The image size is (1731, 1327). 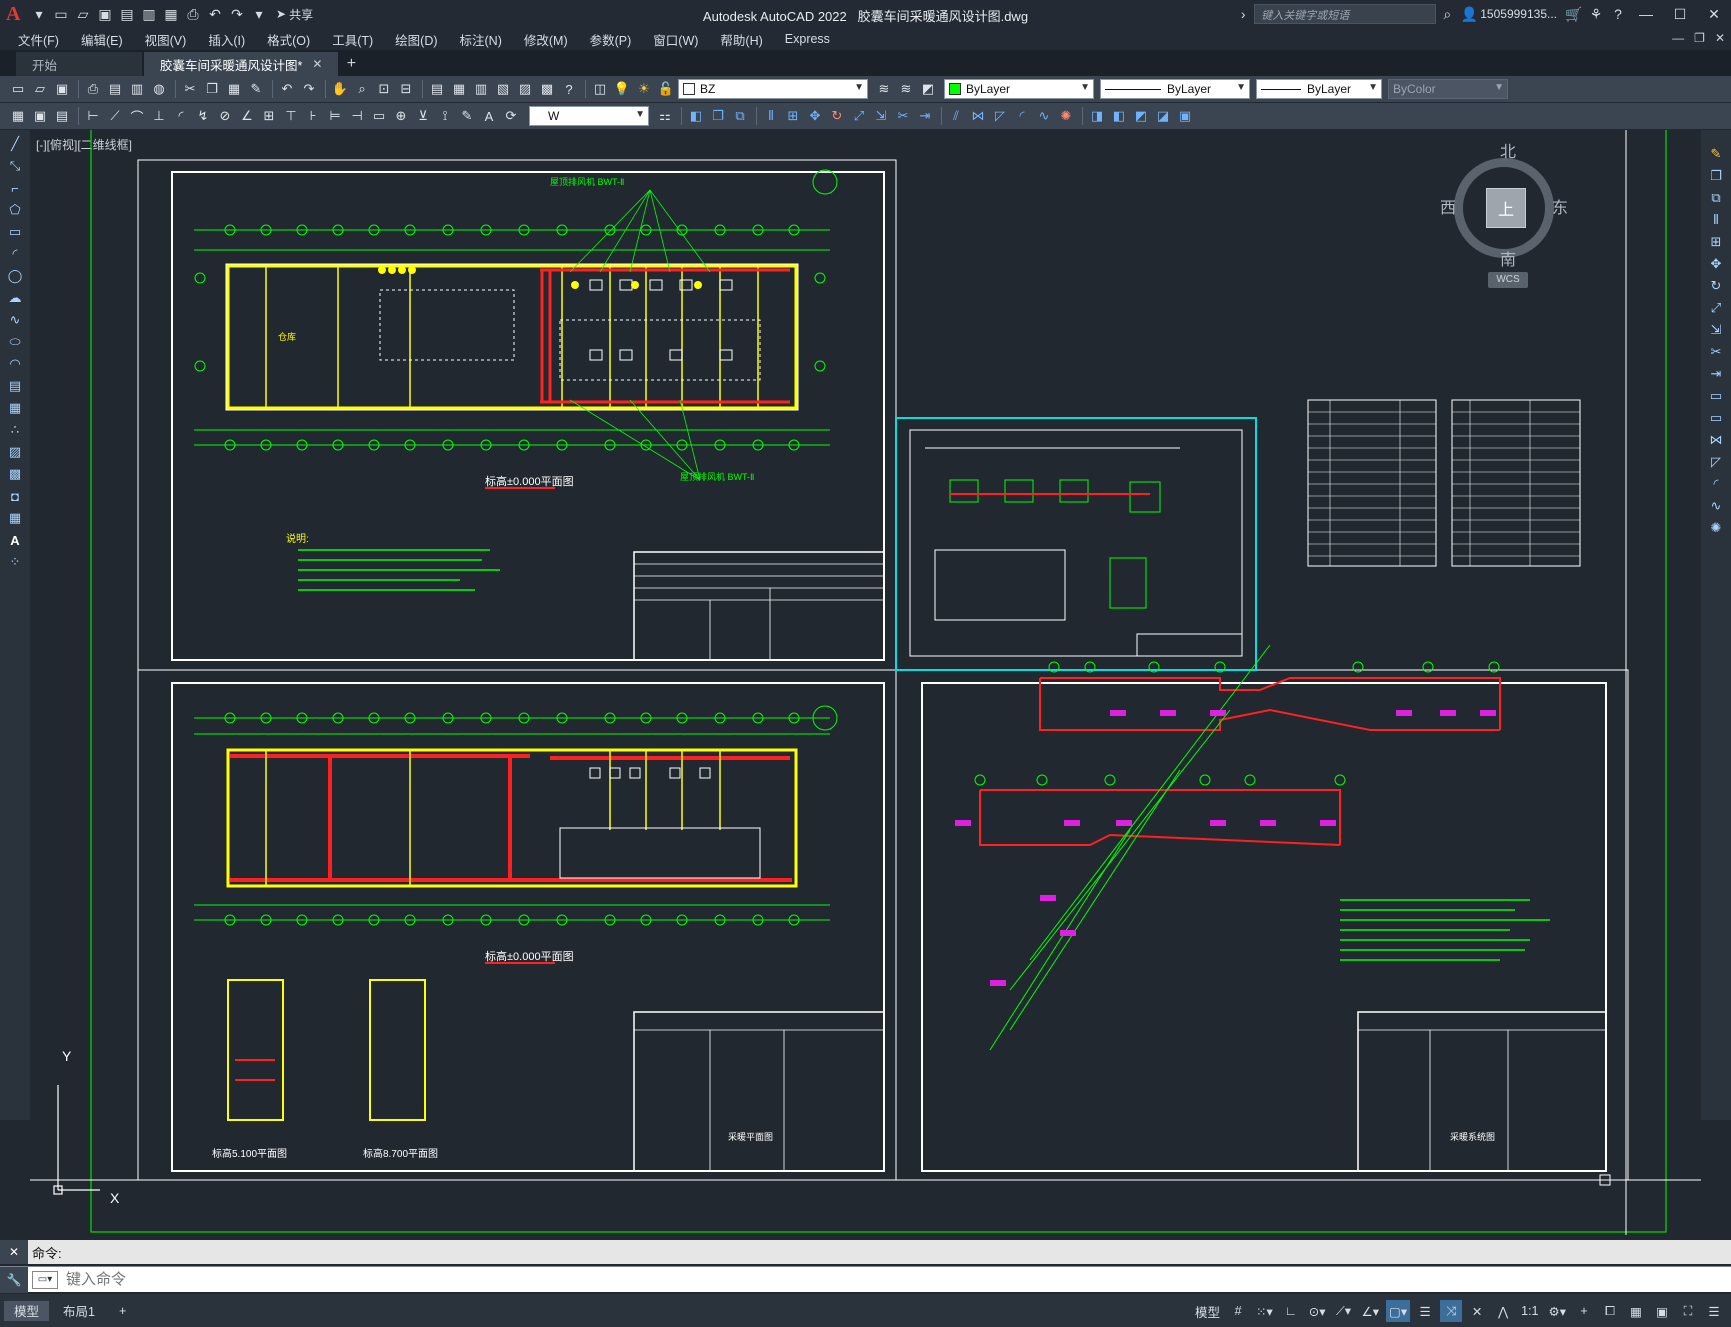 What do you see at coordinates (1716, 506) in the screenshot?
I see `blend-curves-icon: ∿` at bounding box center [1716, 506].